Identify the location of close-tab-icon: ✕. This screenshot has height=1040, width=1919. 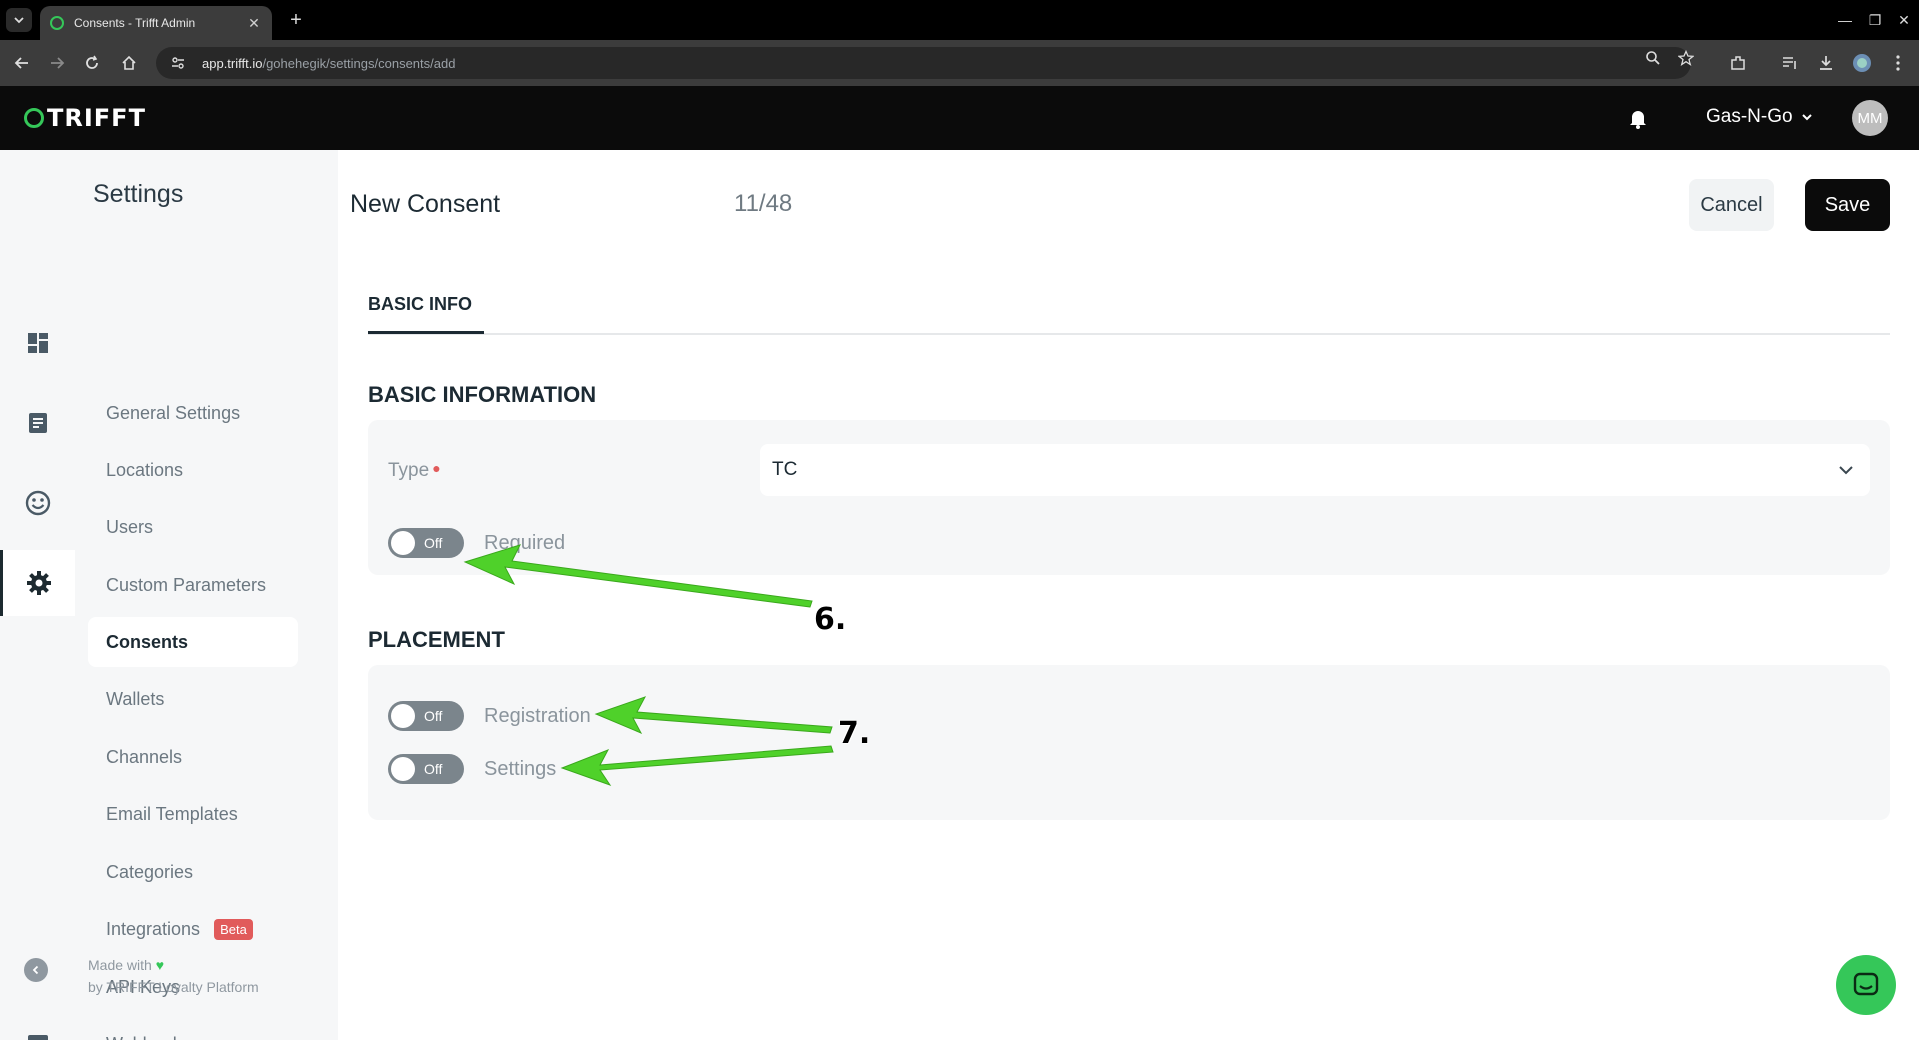
(254, 23).